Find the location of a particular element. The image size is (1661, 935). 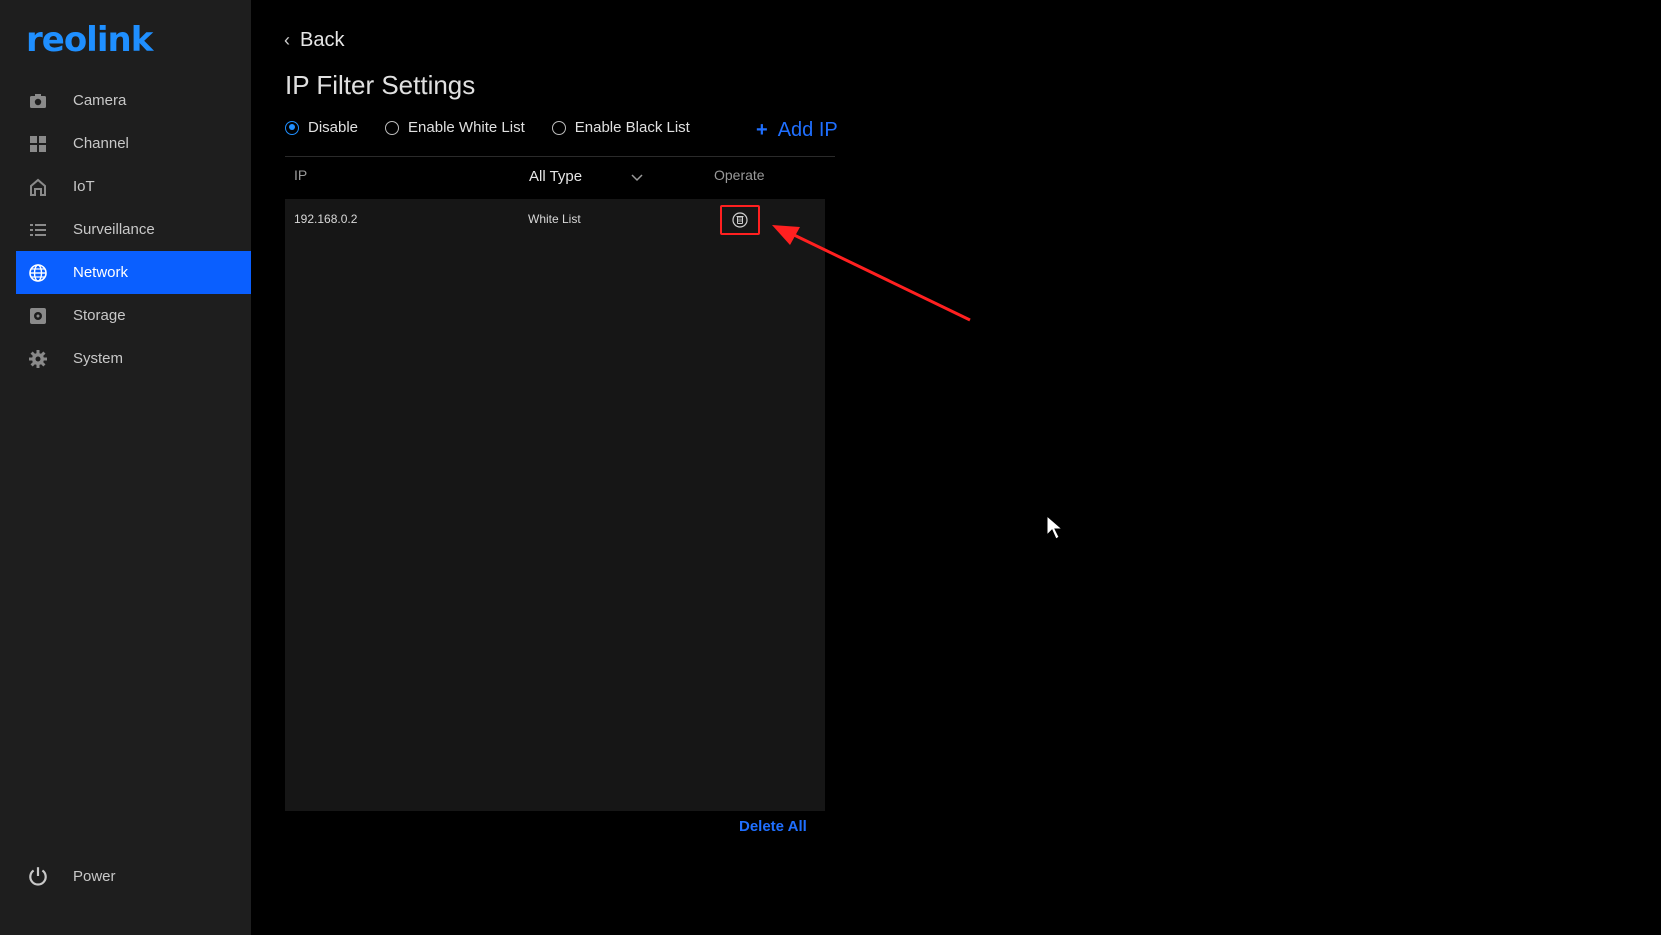

radio-enable-white-list: Enable White List is located at coordinates (455, 127).